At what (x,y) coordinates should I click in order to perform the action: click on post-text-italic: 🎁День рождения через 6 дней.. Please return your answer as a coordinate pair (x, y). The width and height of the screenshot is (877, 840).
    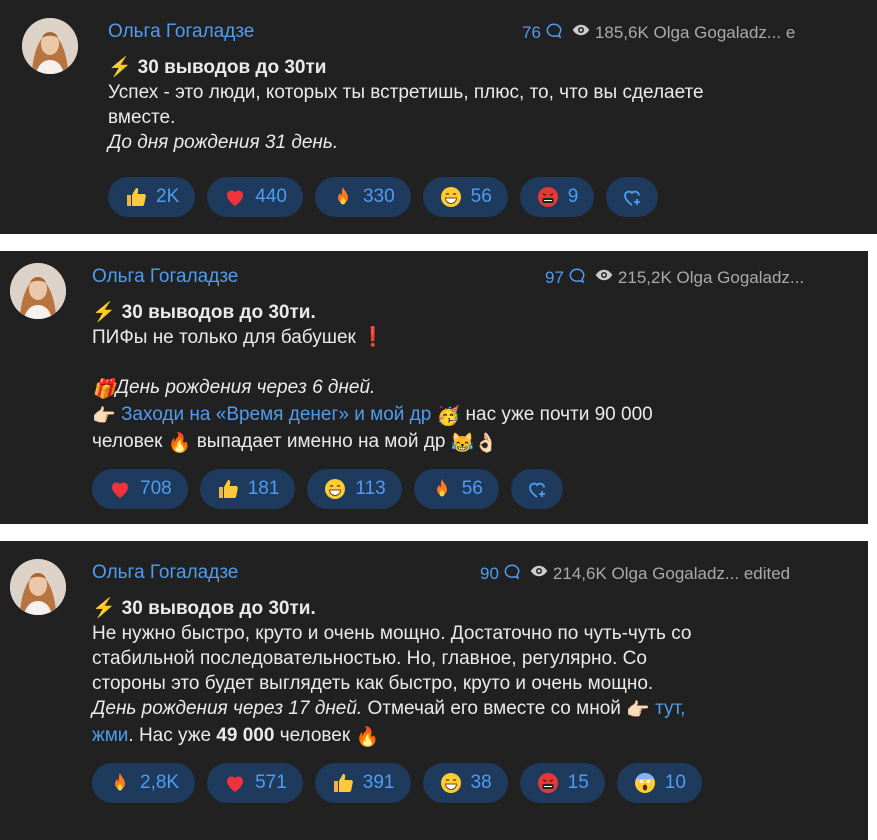
    Looking at the image, I should click on (234, 388).